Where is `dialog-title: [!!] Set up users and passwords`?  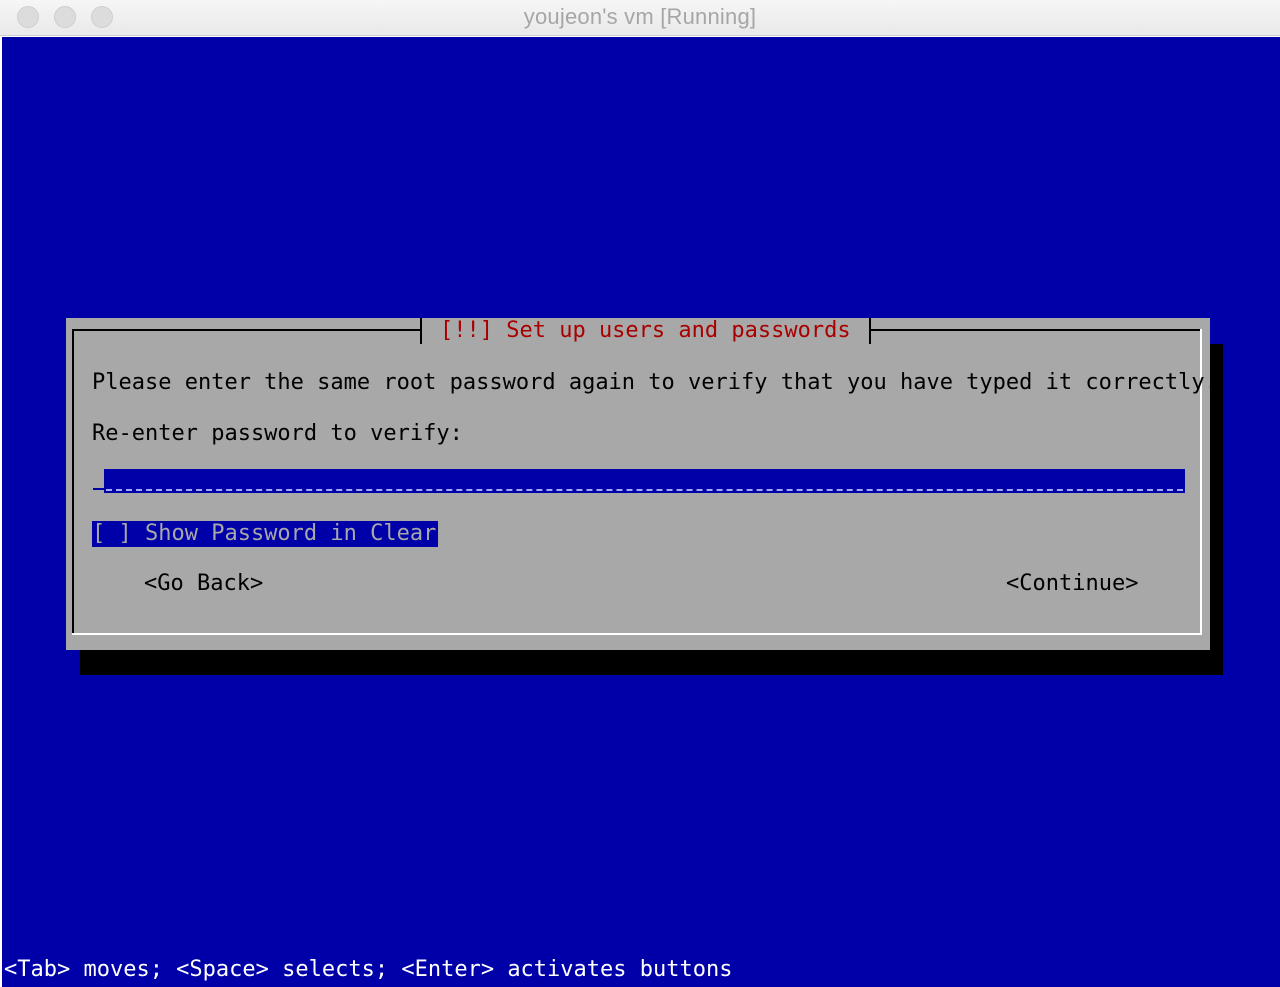 dialog-title: [!!] Set up users and passwords is located at coordinates (645, 331).